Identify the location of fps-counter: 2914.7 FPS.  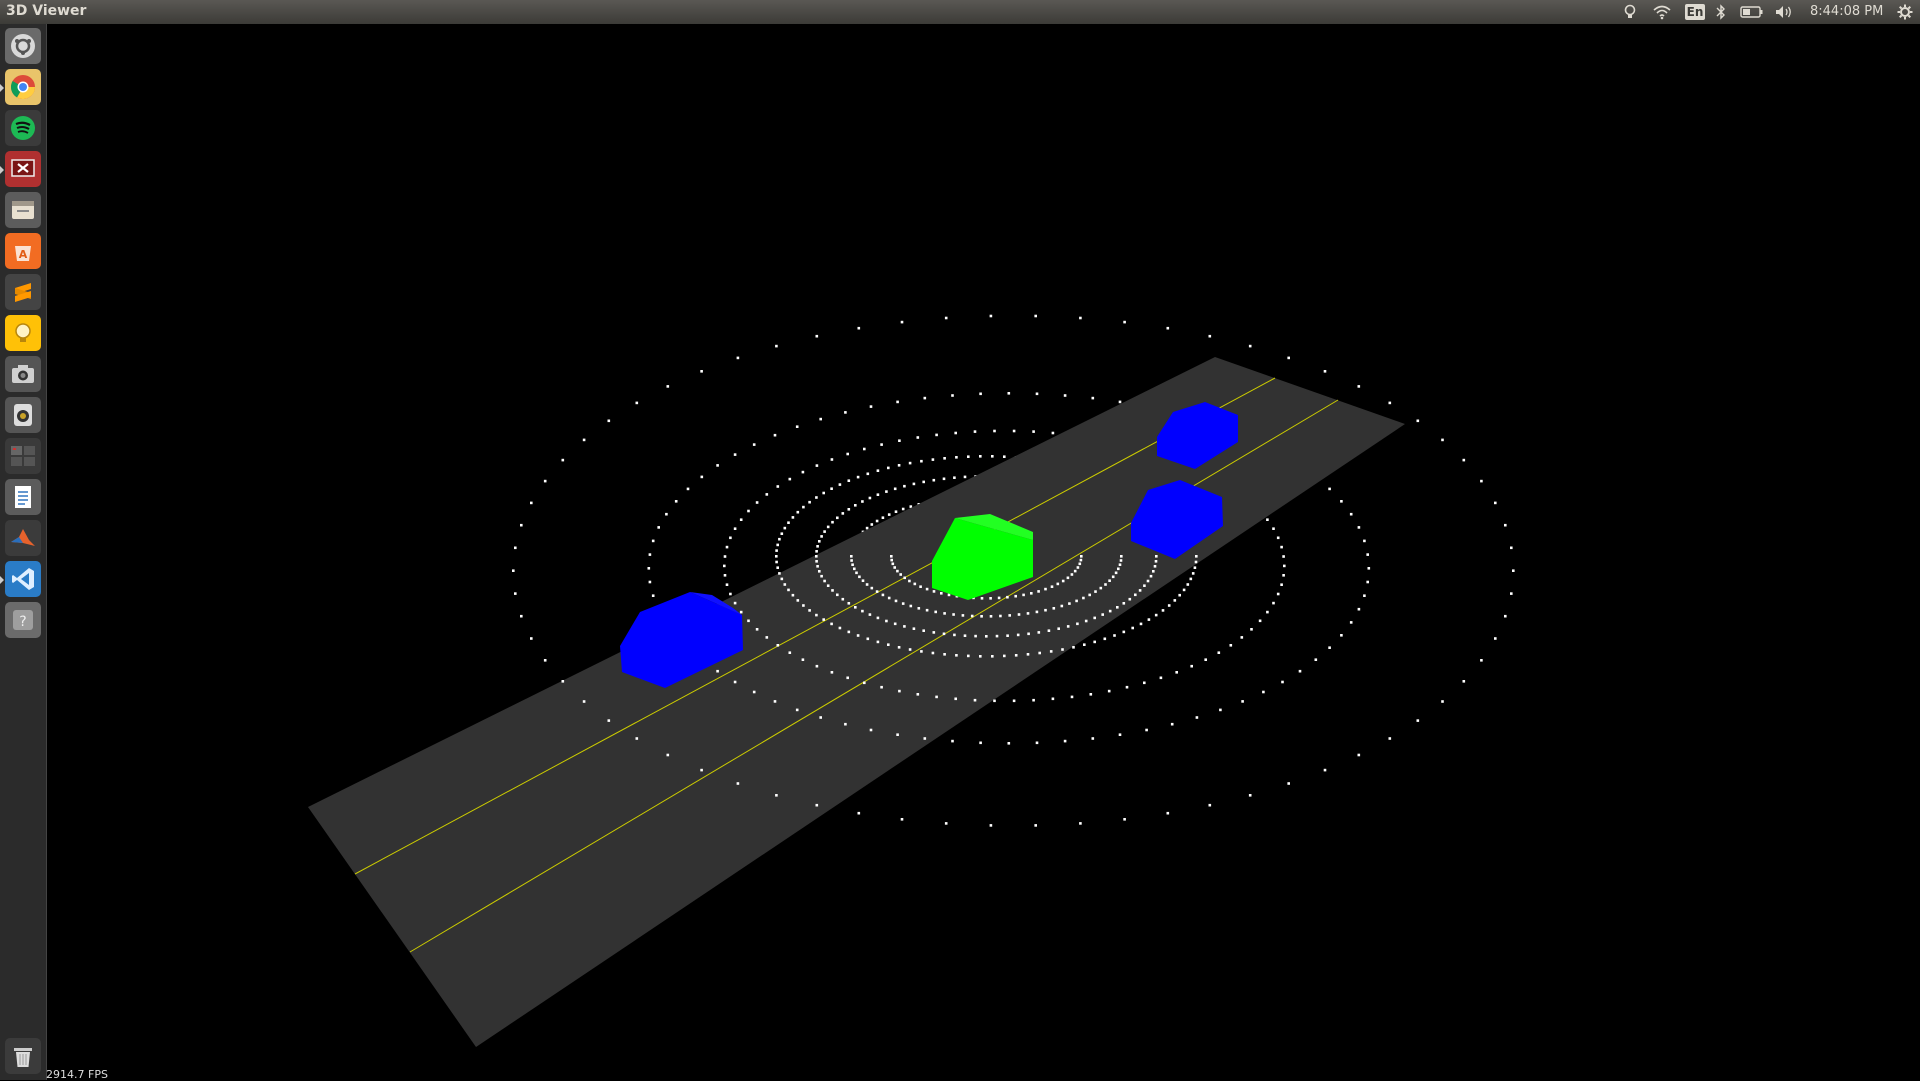
(77, 1074).